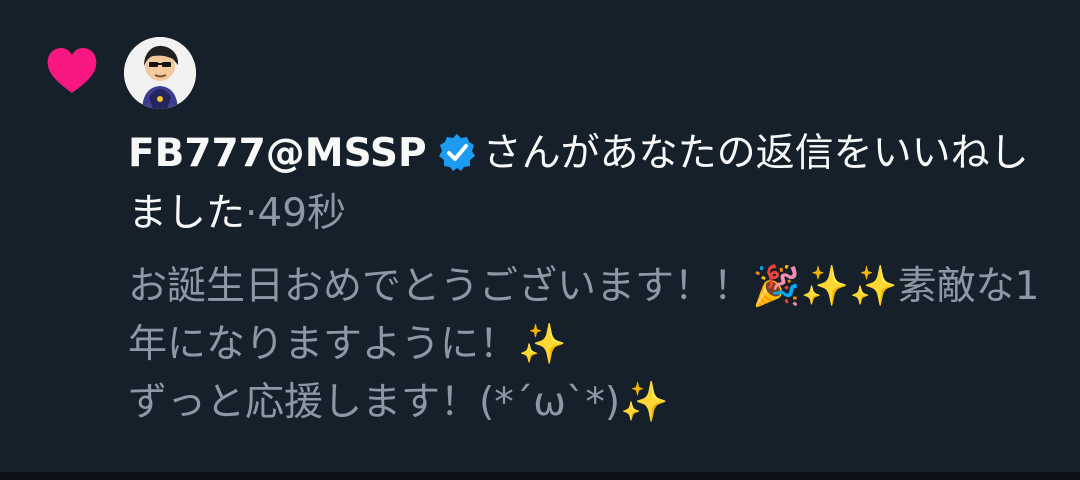  Describe the element at coordinates (72, 70) in the screenshot. I see `heart-icon` at that location.